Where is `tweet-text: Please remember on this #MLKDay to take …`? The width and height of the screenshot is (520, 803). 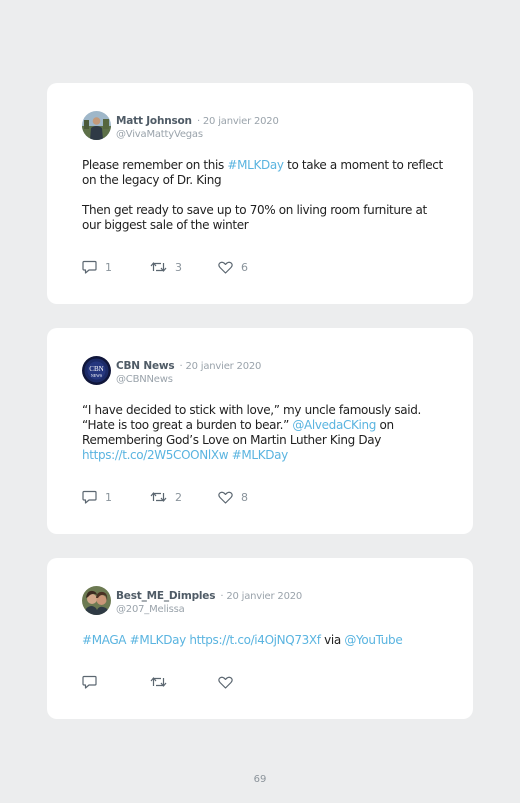 tweet-text: Please remember on this #MLKDay to take … is located at coordinates (263, 195).